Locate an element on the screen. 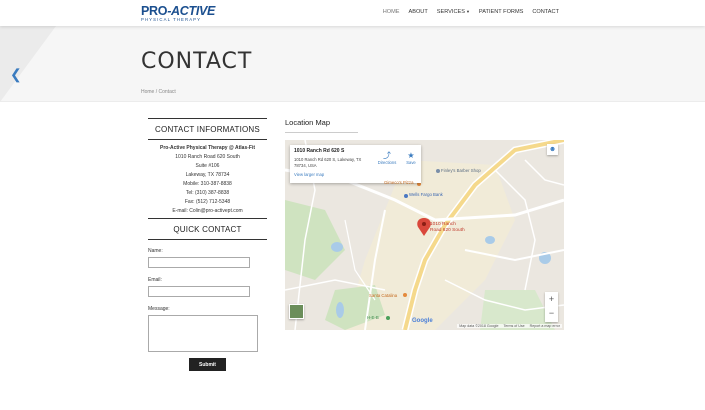  directions-label: Directions is located at coordinates (387, 162).